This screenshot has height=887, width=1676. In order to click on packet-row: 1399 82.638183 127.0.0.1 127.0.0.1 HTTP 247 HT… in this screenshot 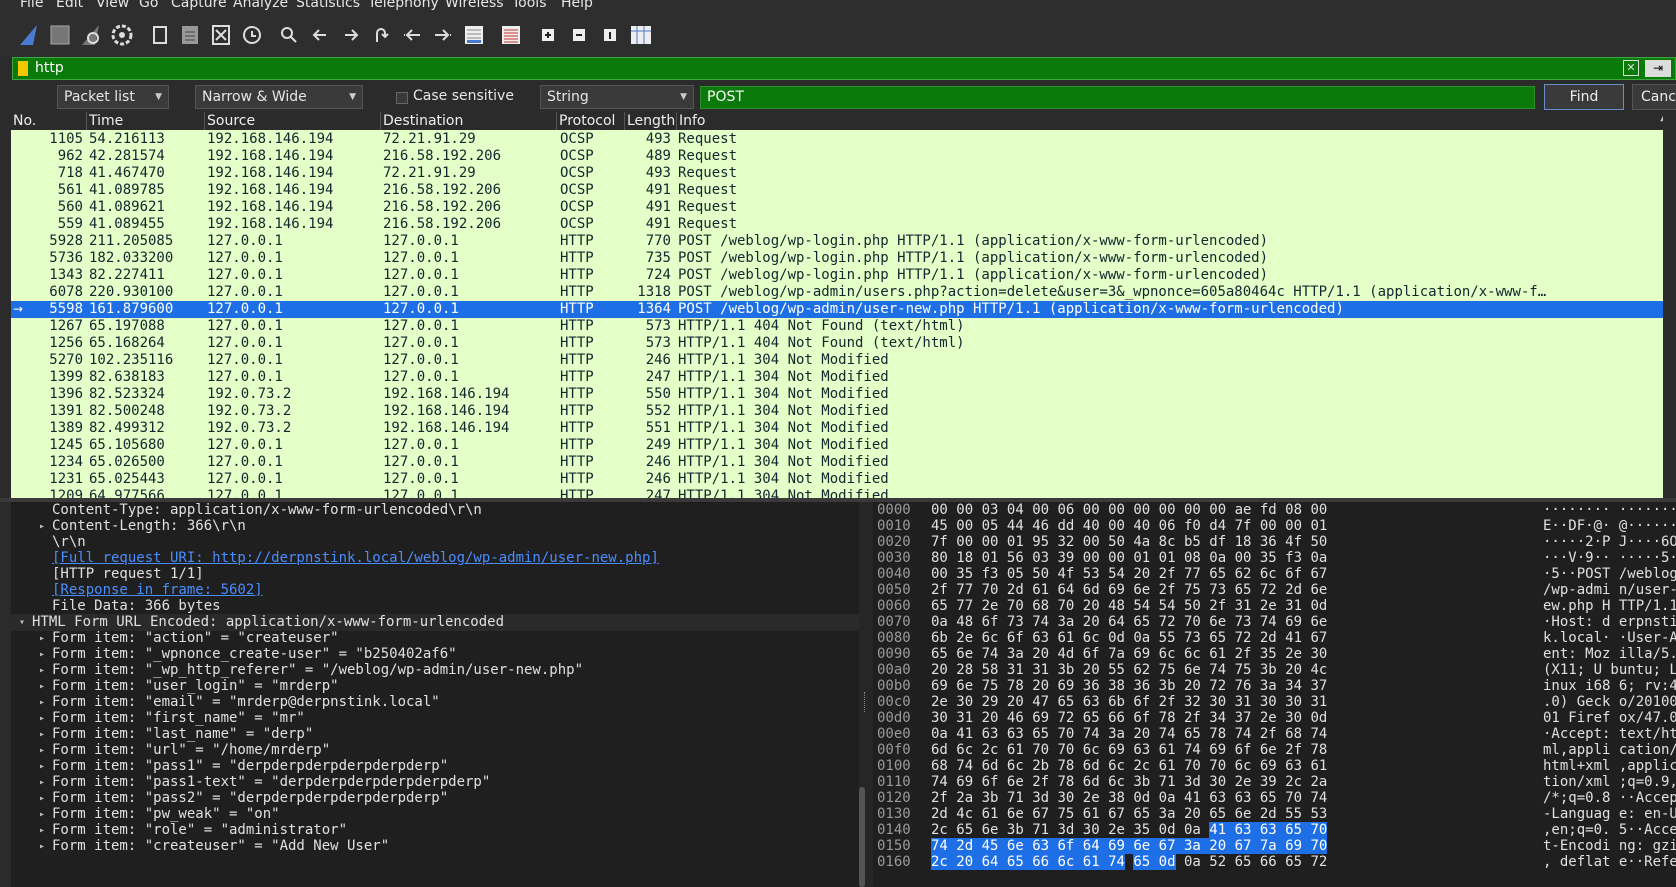, I will do `click(843, 377)`.